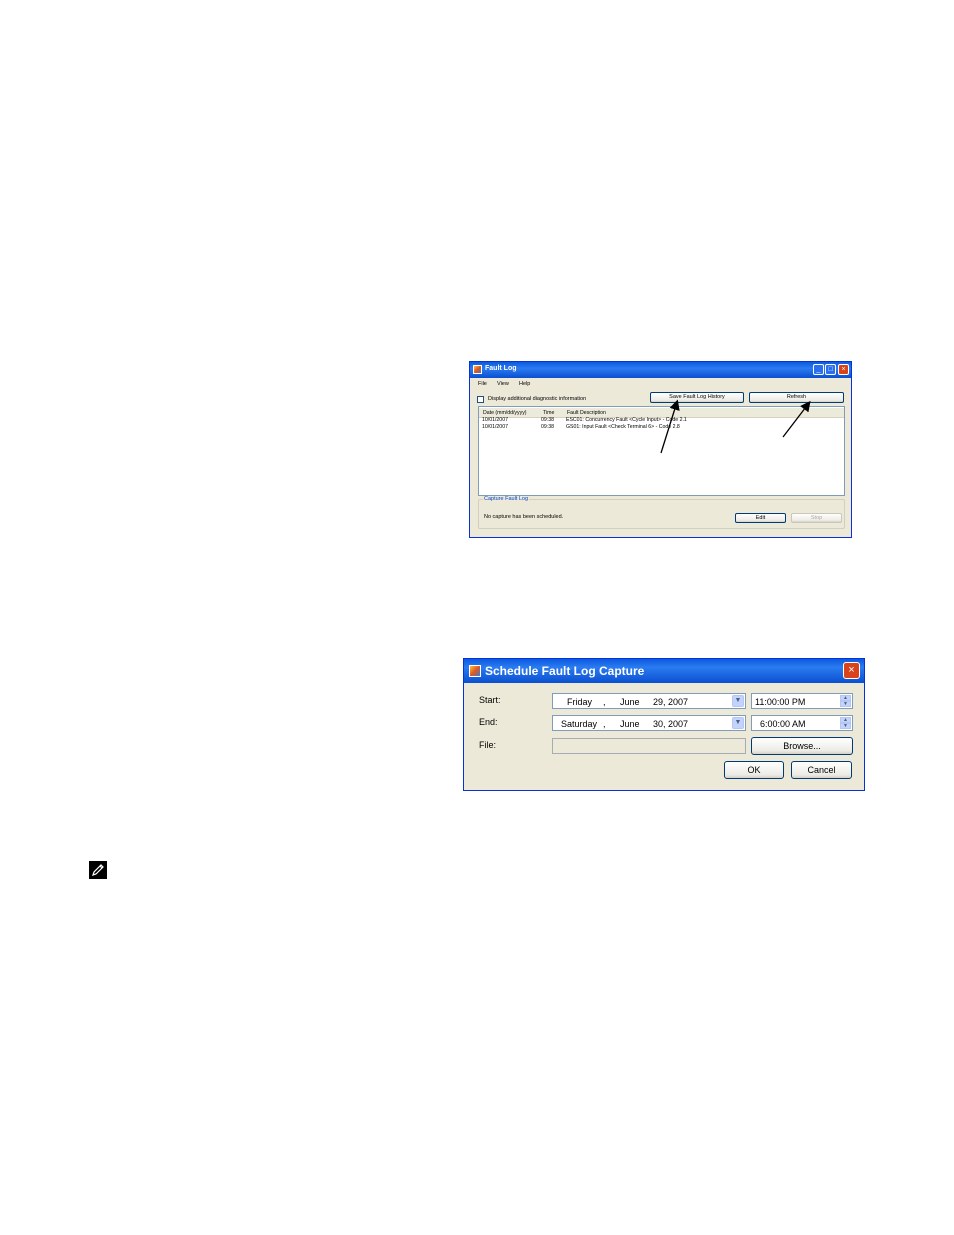 The width and height of the screenshot is (954, 1235). I want to click on note-icon, so click(98, 870).